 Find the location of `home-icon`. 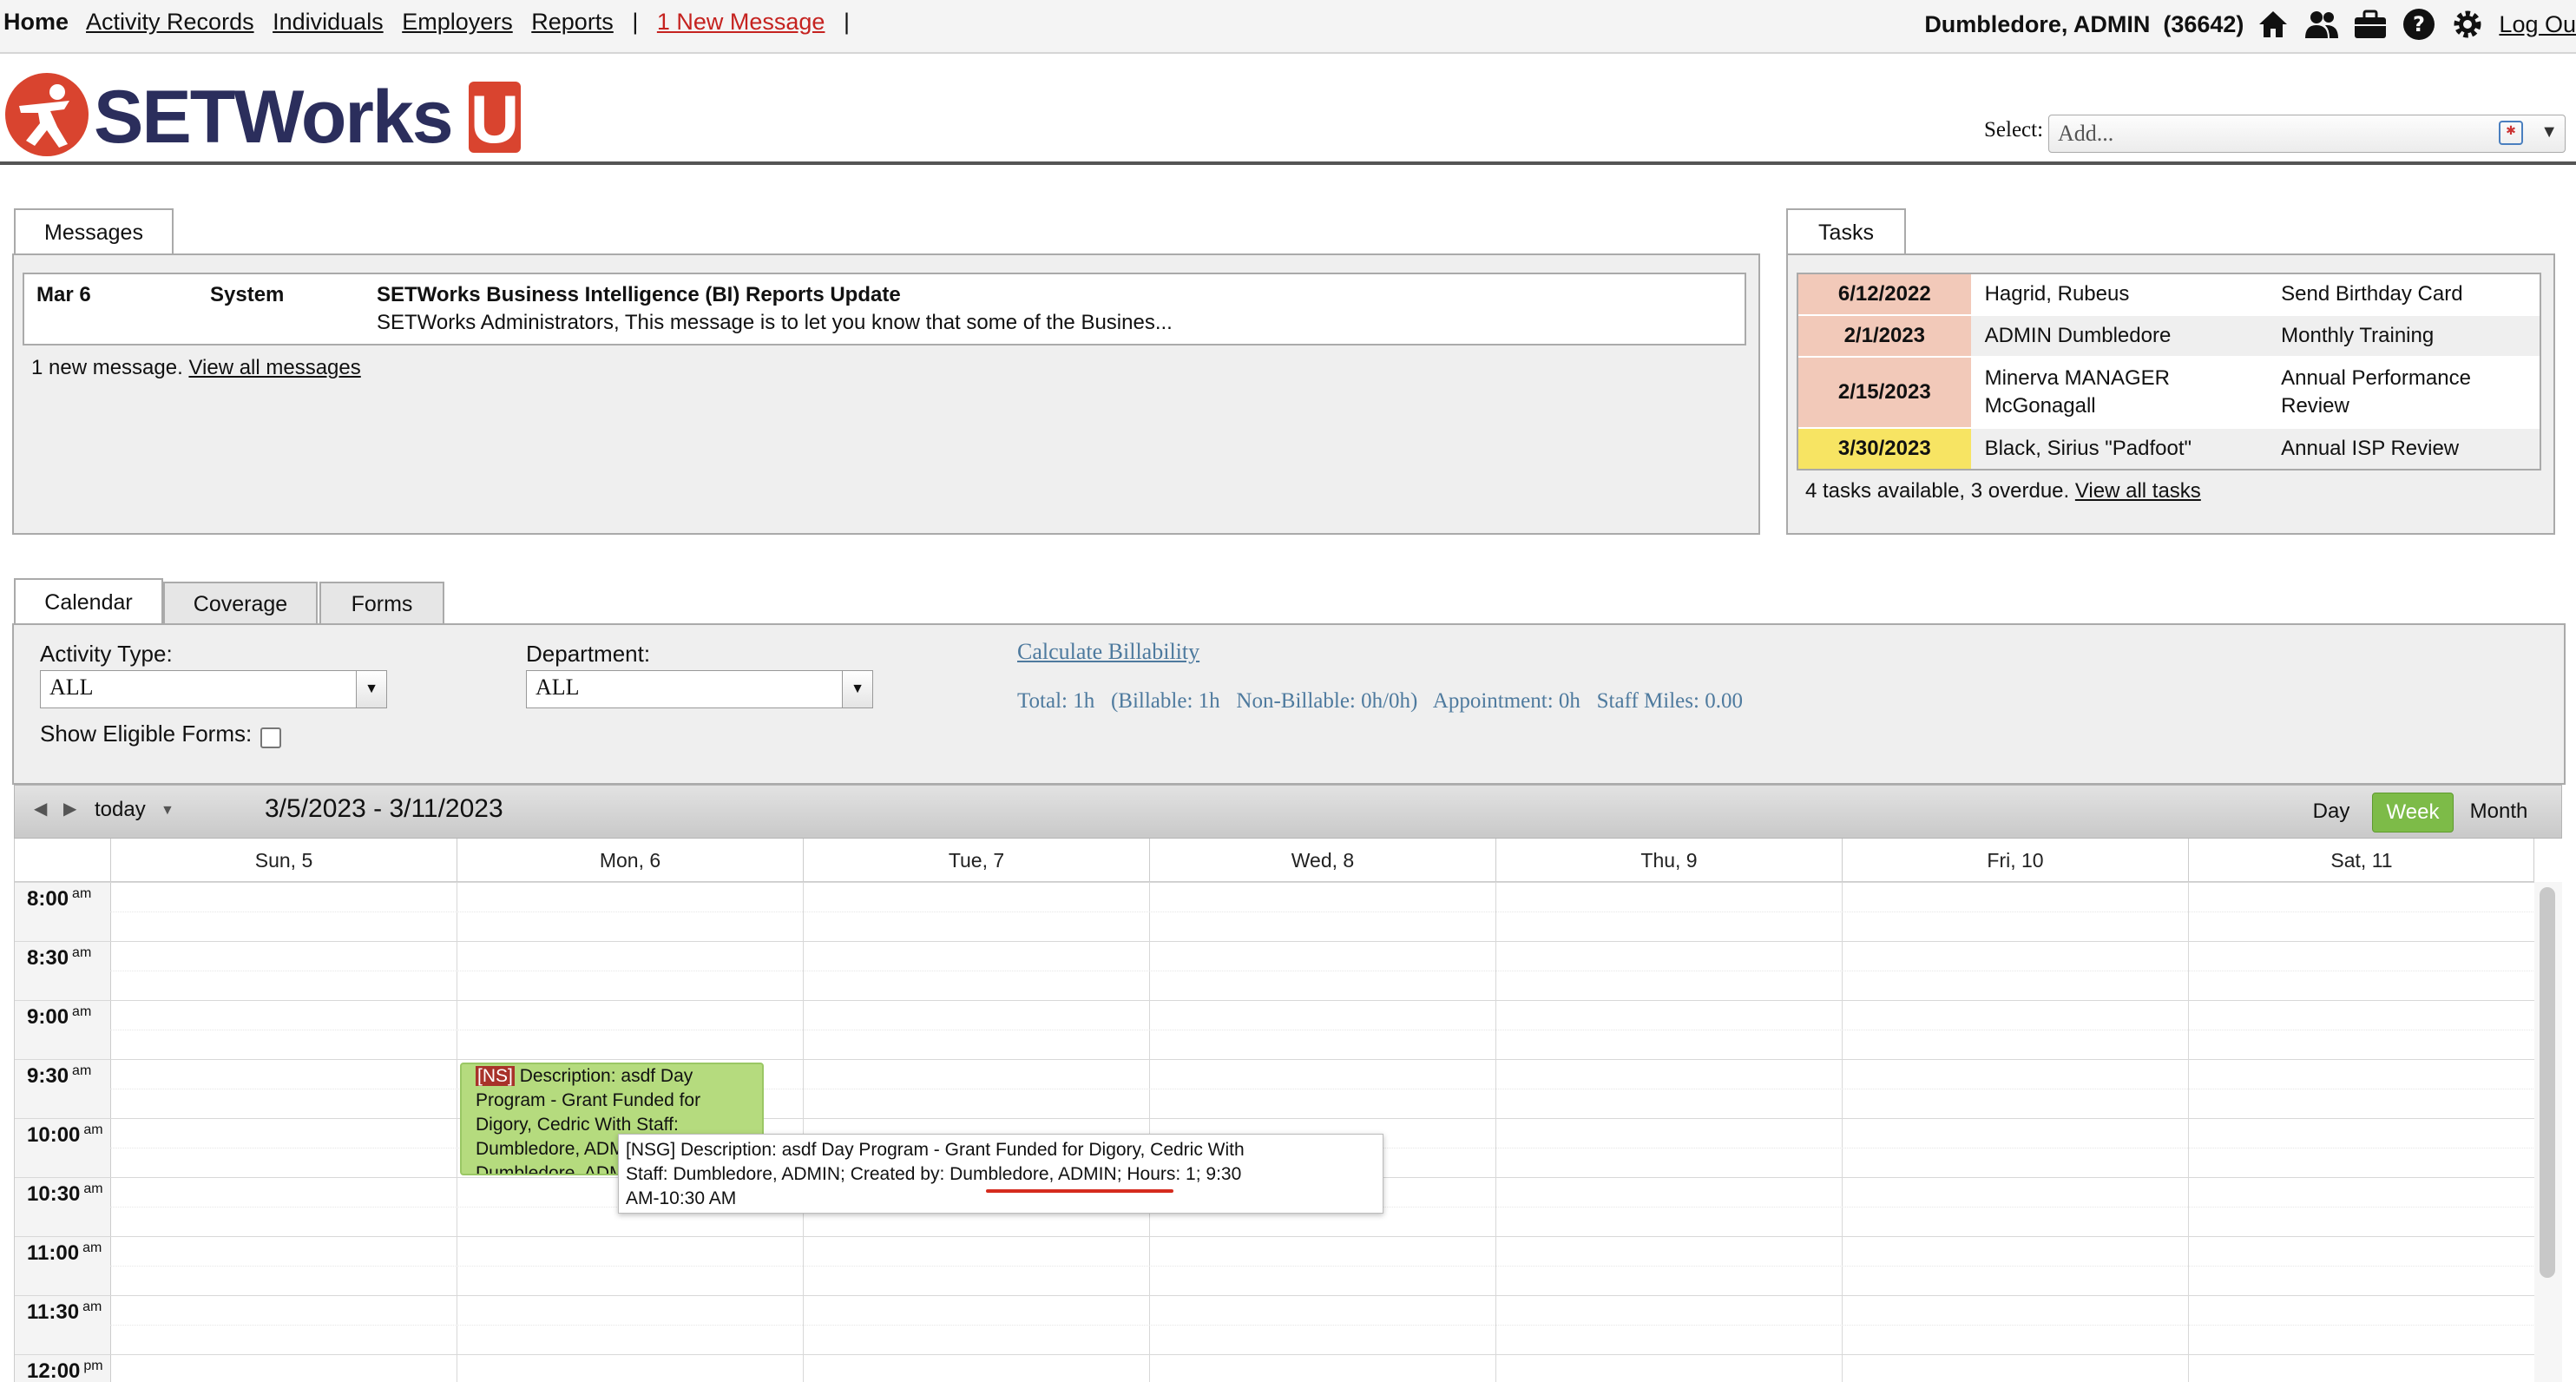

home-icon is located at coordinates (2273, 24).